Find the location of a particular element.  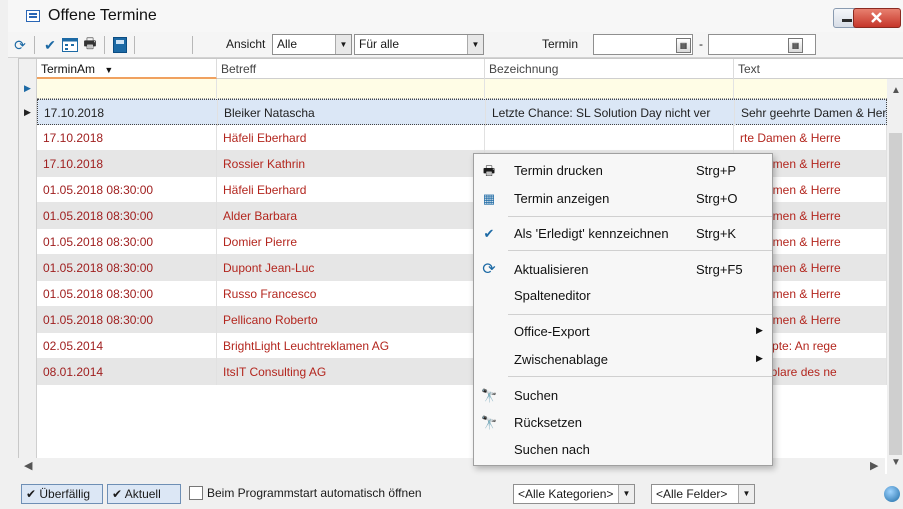

binoculars-icon: 🔭 is located at coordinates (489, 395).